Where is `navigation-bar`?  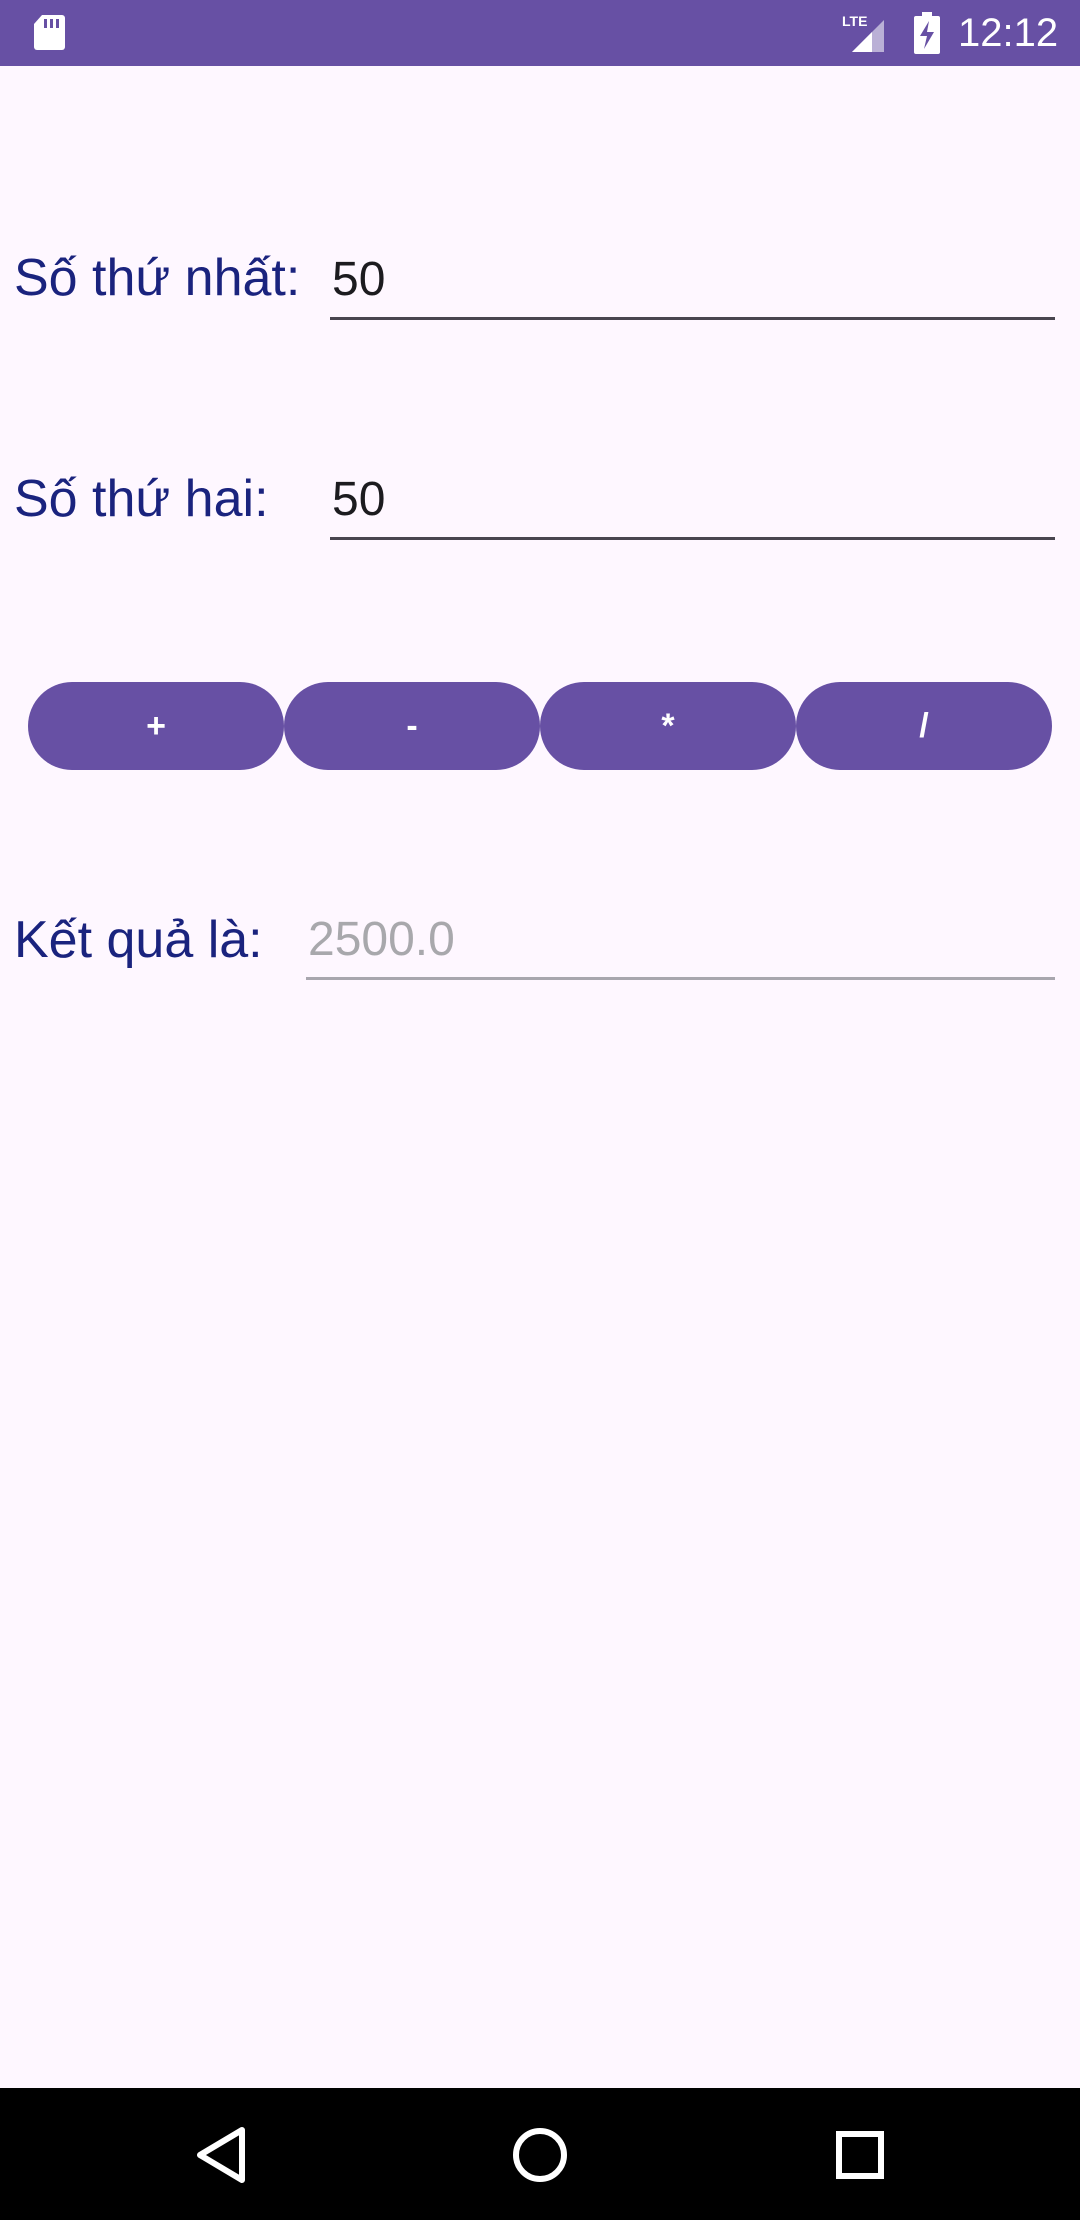
navigation-bar is located at coordinates (540, 2154).